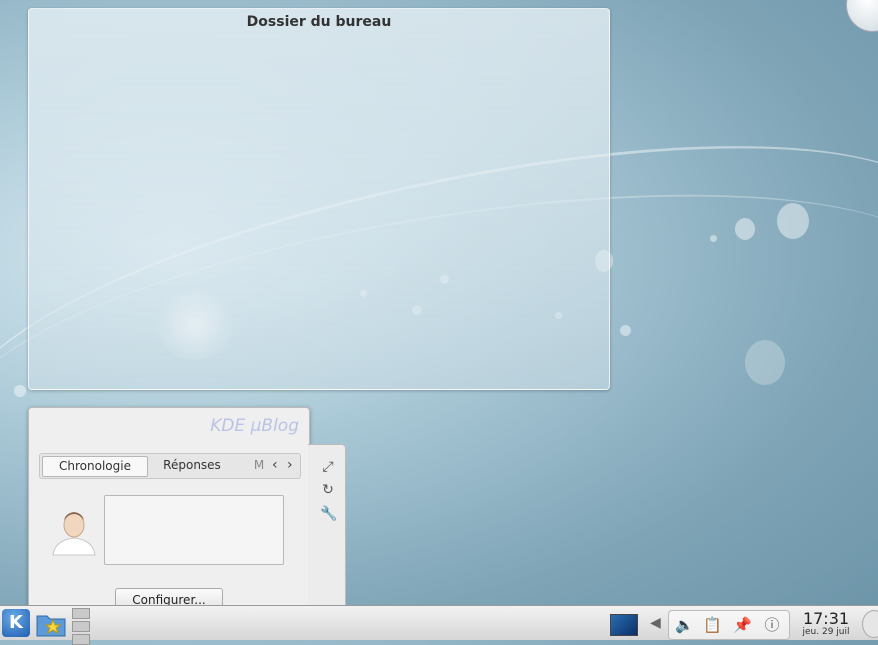  I want to click on tab-scroll-right-icon: ›, so click(290, 465).